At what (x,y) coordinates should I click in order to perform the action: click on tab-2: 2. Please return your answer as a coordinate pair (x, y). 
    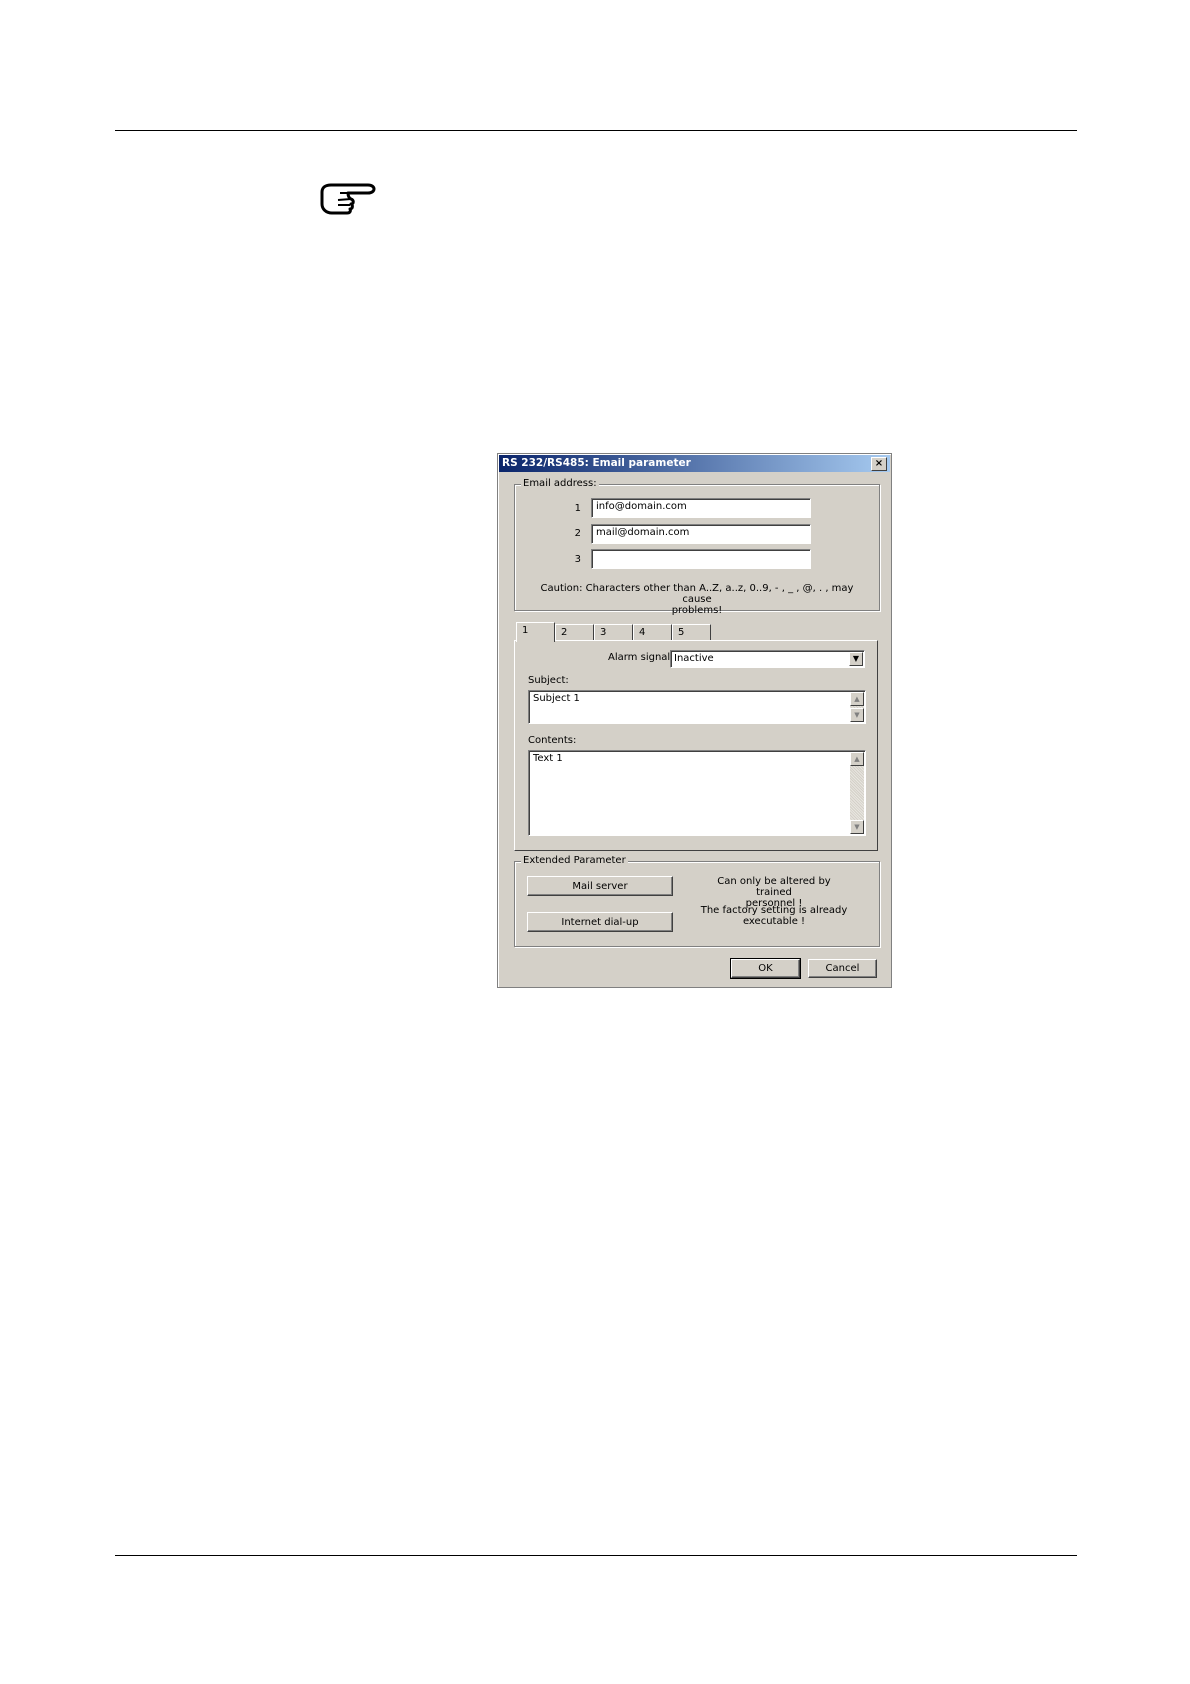
    Looking at the image, I should click on (574, 632).